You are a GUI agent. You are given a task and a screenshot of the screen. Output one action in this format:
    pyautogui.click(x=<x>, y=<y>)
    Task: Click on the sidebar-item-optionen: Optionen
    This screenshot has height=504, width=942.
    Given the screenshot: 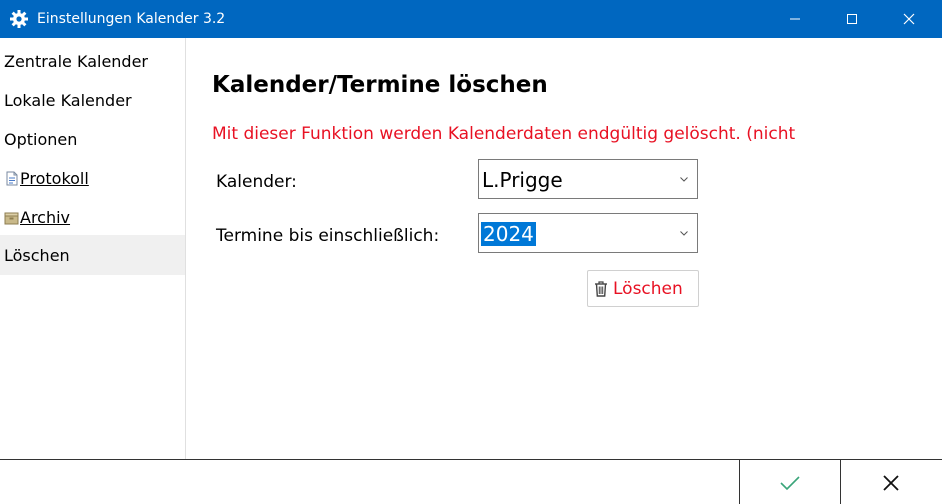 What is the action you would take?
    pyautogui.click(x=92, y=139)
    